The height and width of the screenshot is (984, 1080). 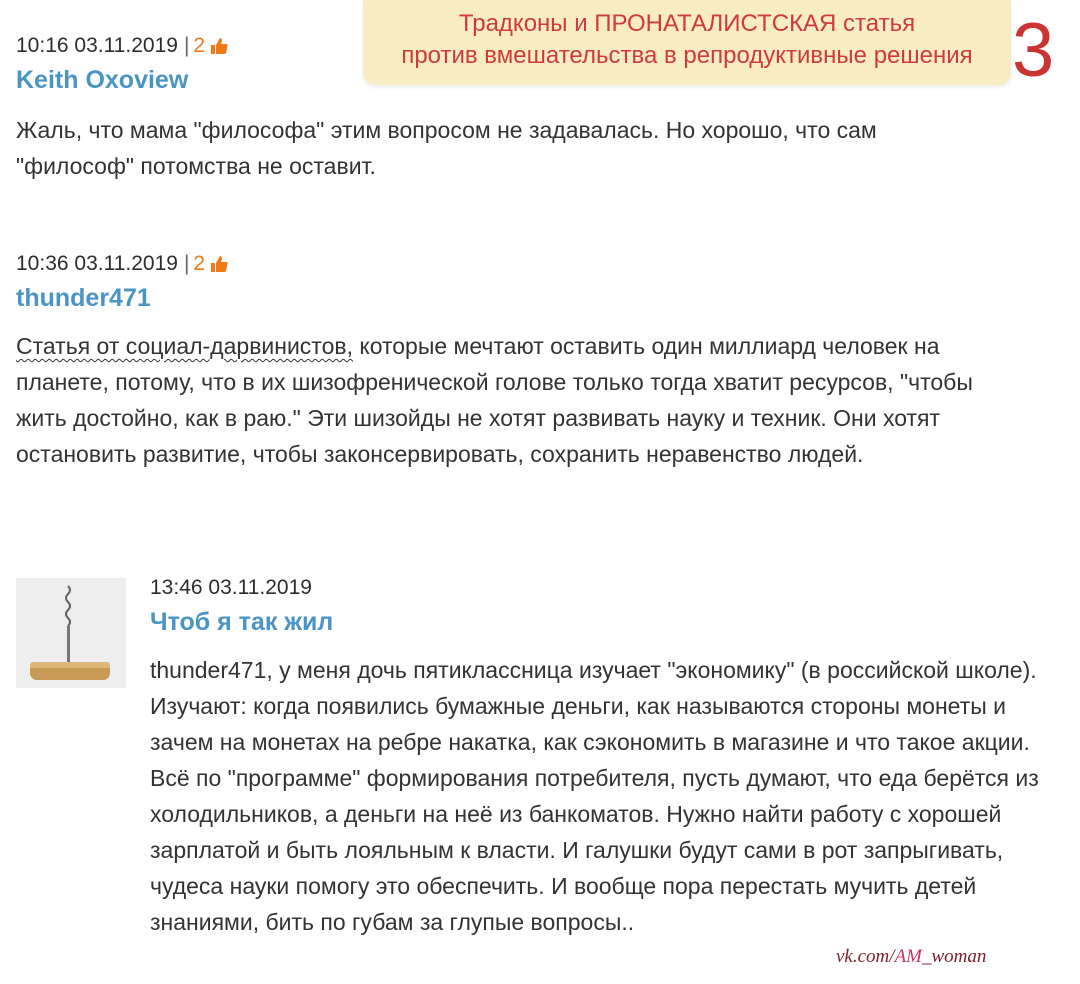 I want to click on comment-time: 10:16 03.11.2019, so click(x=97, y=45).